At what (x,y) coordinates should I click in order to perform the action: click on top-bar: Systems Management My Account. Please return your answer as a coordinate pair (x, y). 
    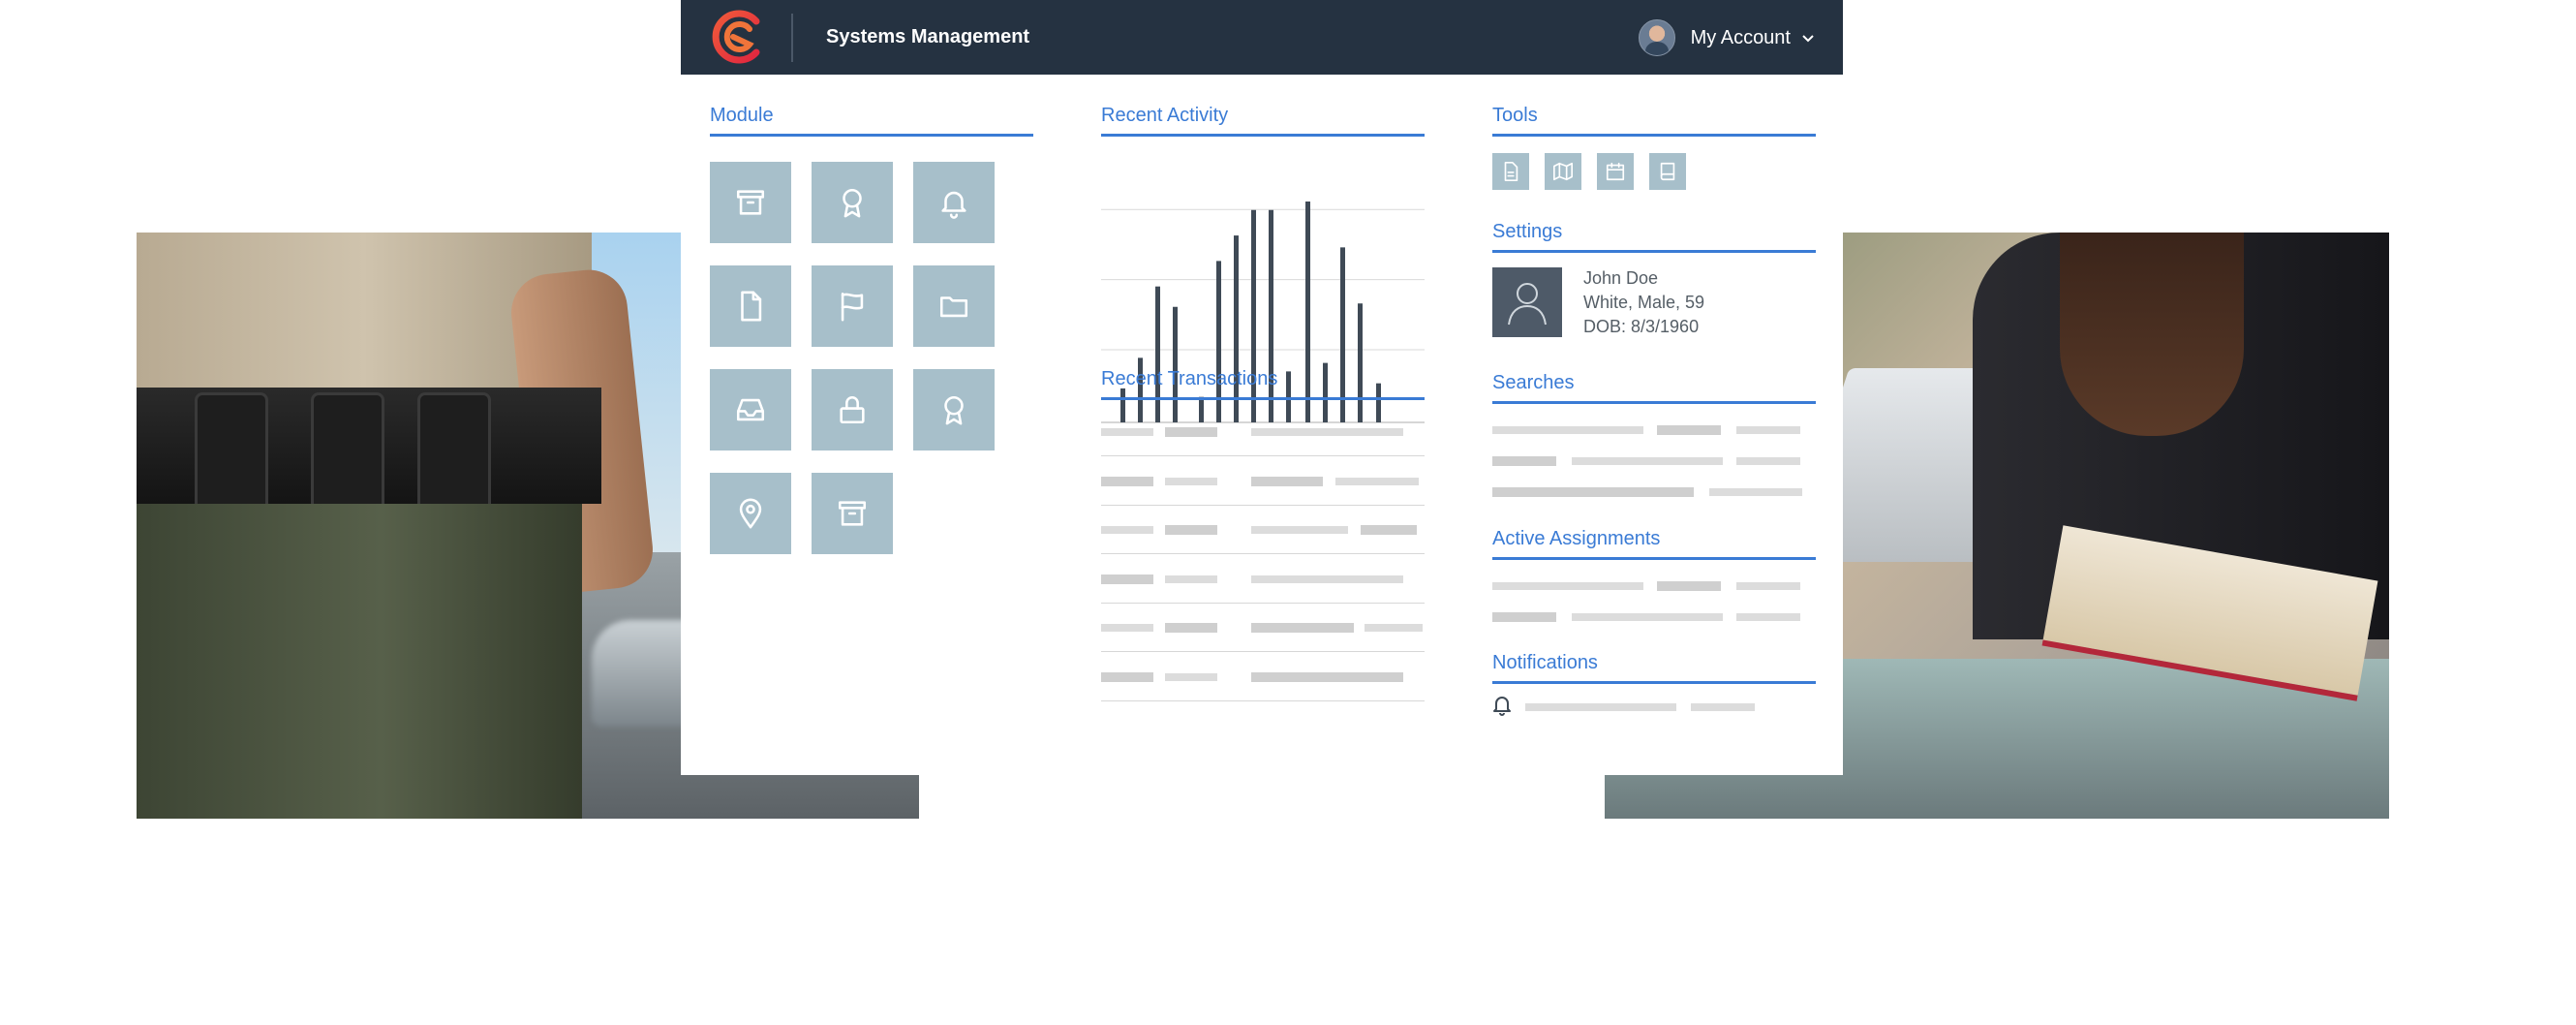
    Looking at the image, I should click on (1262, 38).